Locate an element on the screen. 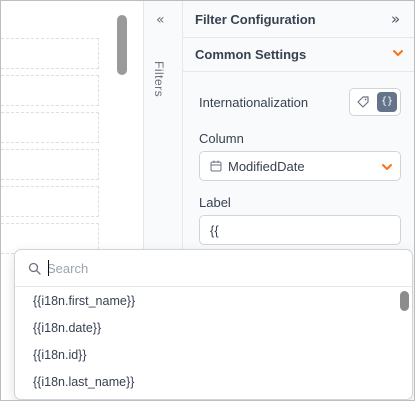 This screenshot has height=401, width=415. common-settings-section: Common Settings is located at coordinates (298, 55).